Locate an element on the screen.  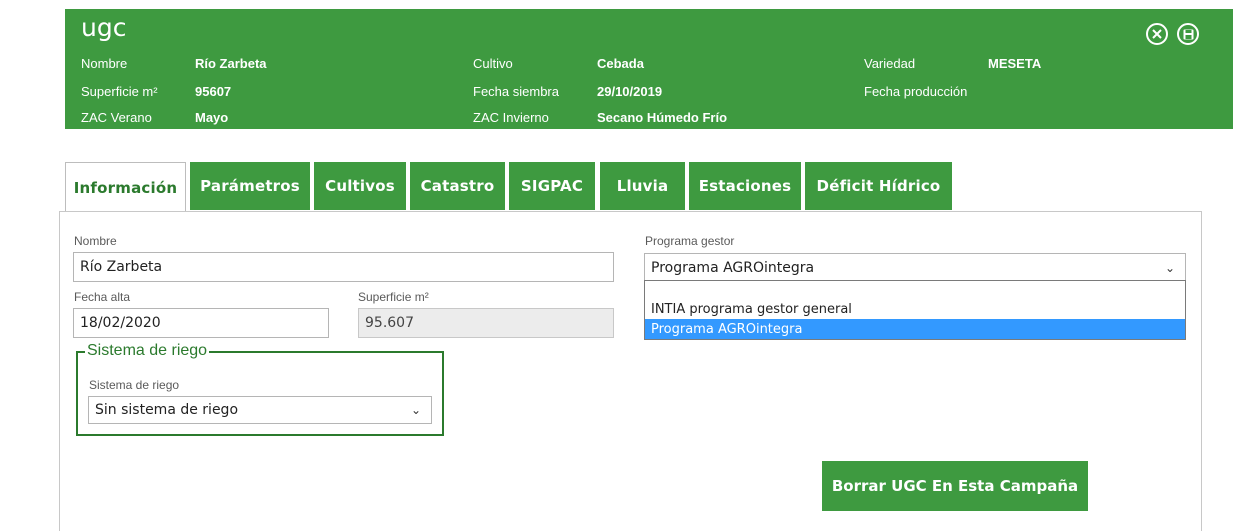
tab-sigpac: SIGPAC is located at coordinates (552, 186).